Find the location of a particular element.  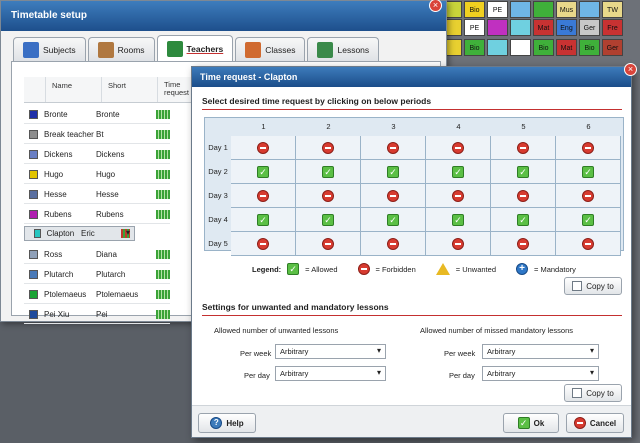

blackboard-icon is located at coordinates (325, 49).